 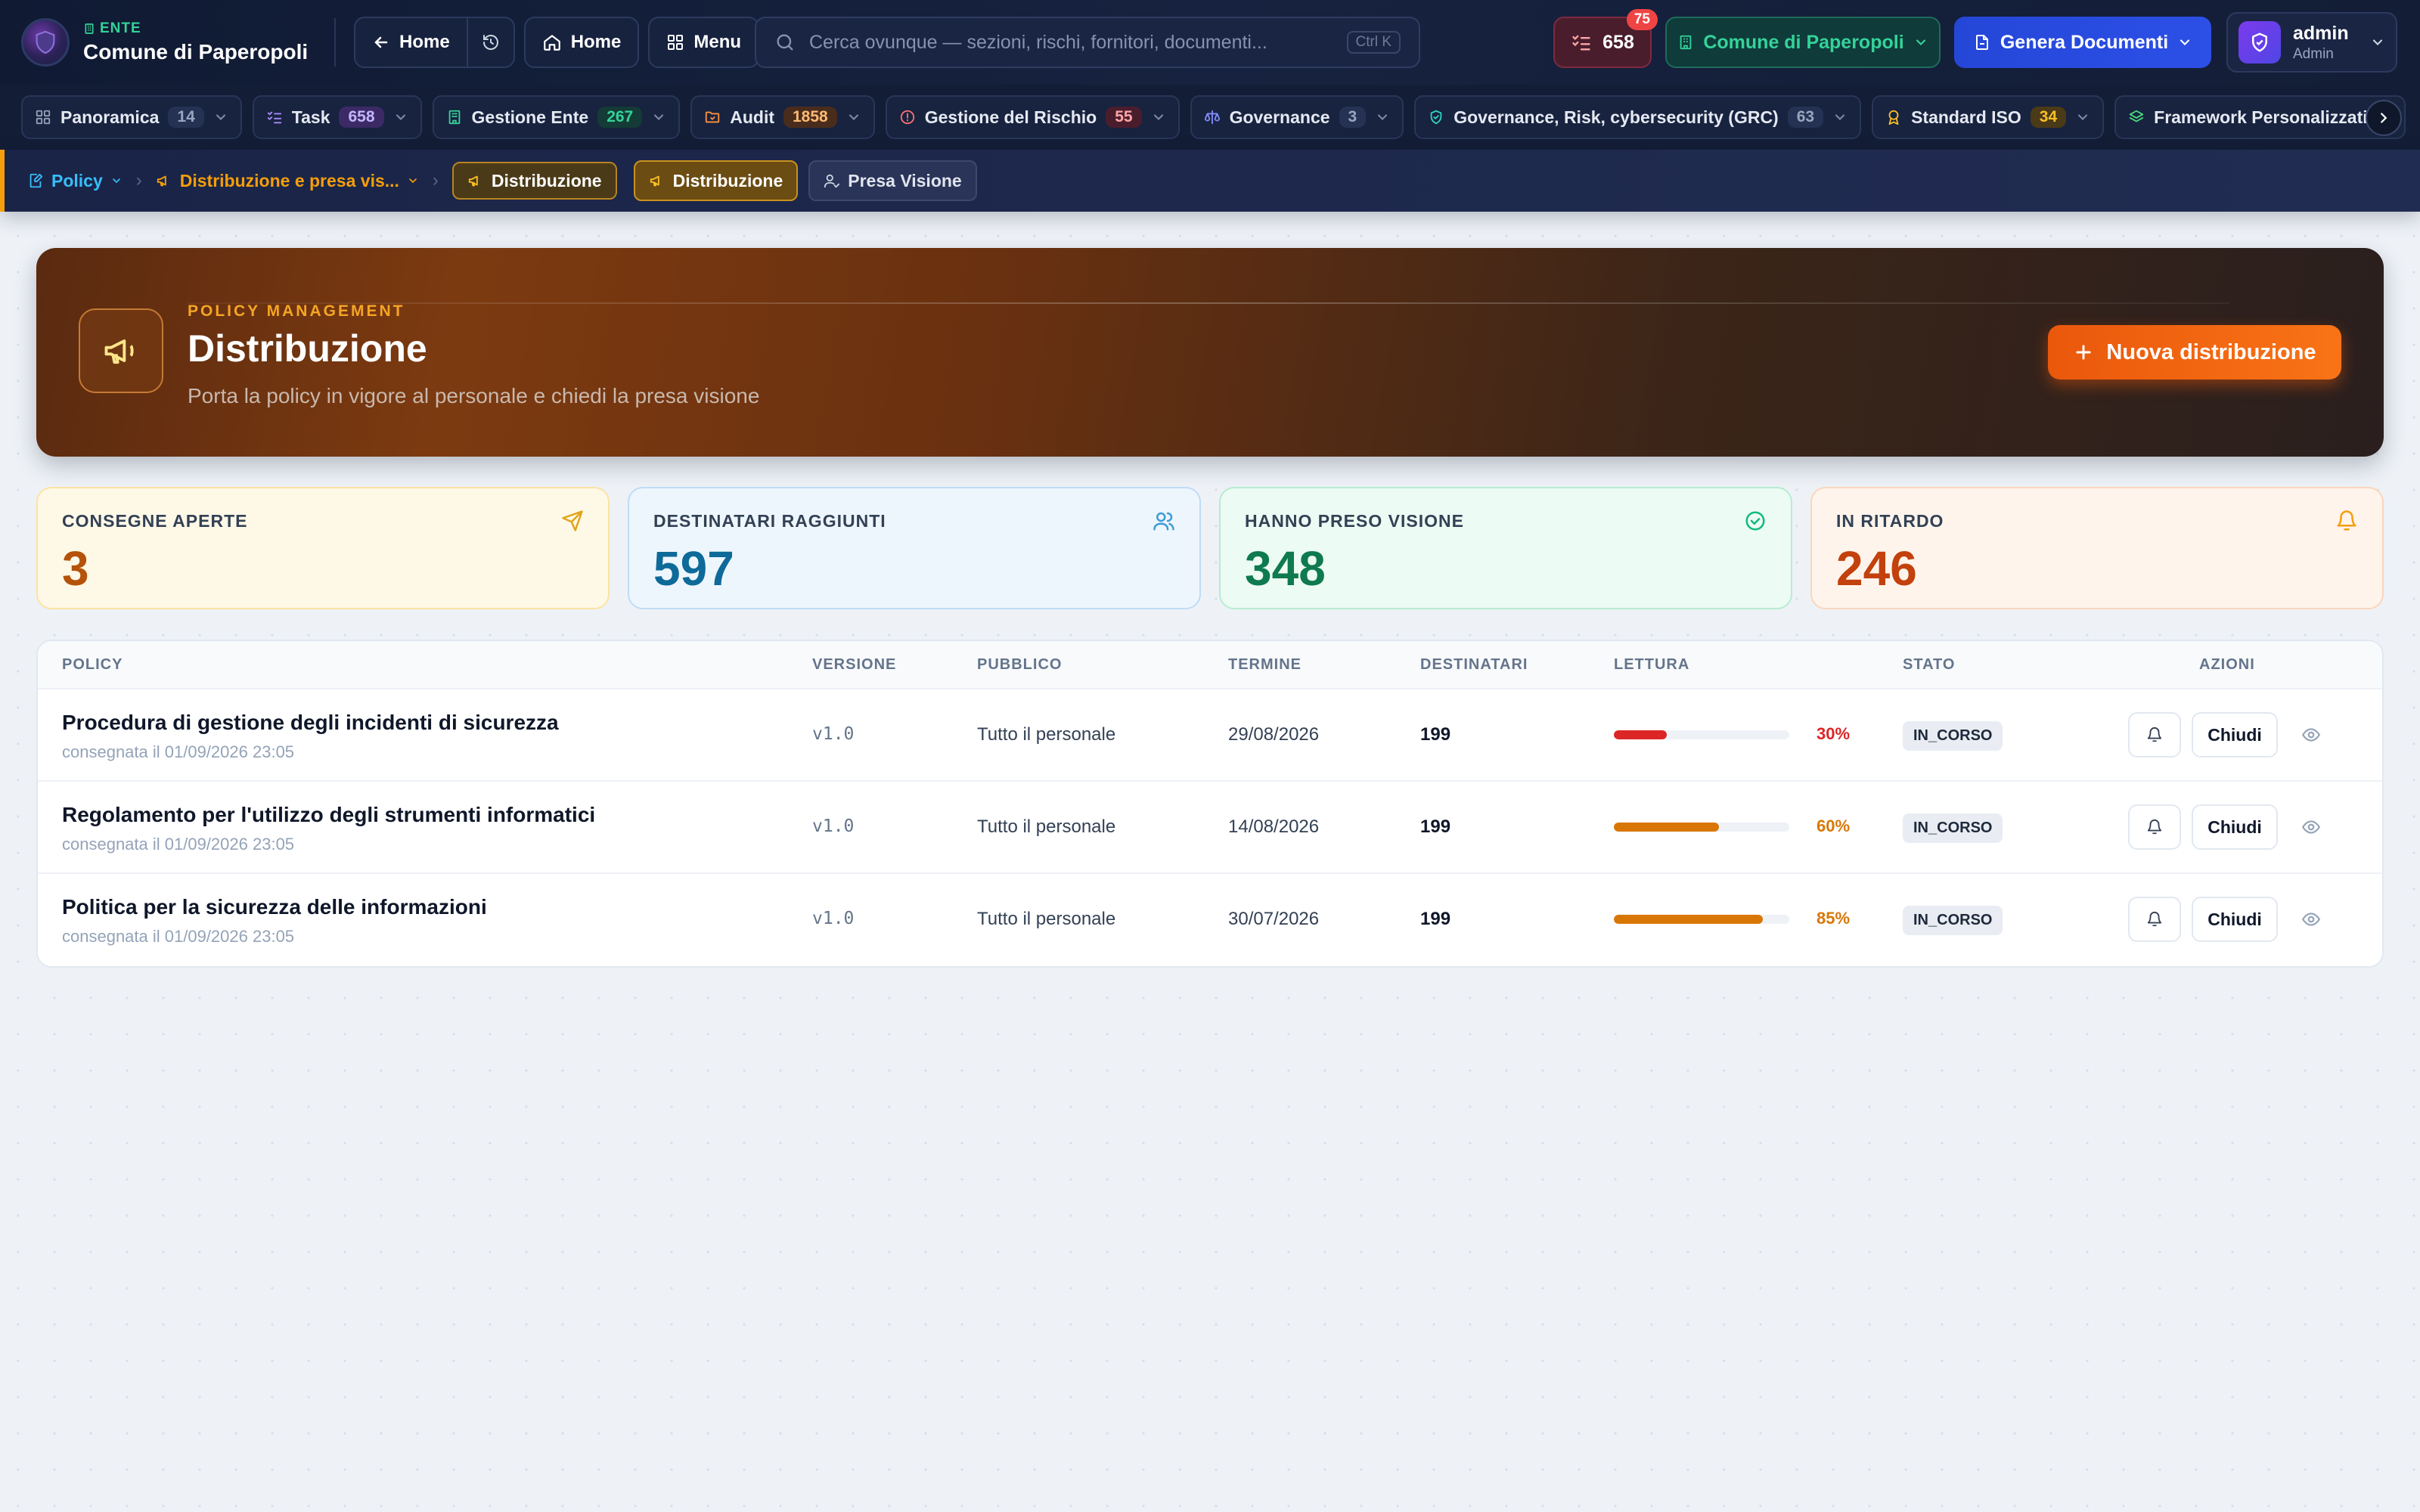 What do you see at coordinates (1605, 38) in the screenshot?
I see `tasks-button: 658 75` at bounding box center [1605, 38].